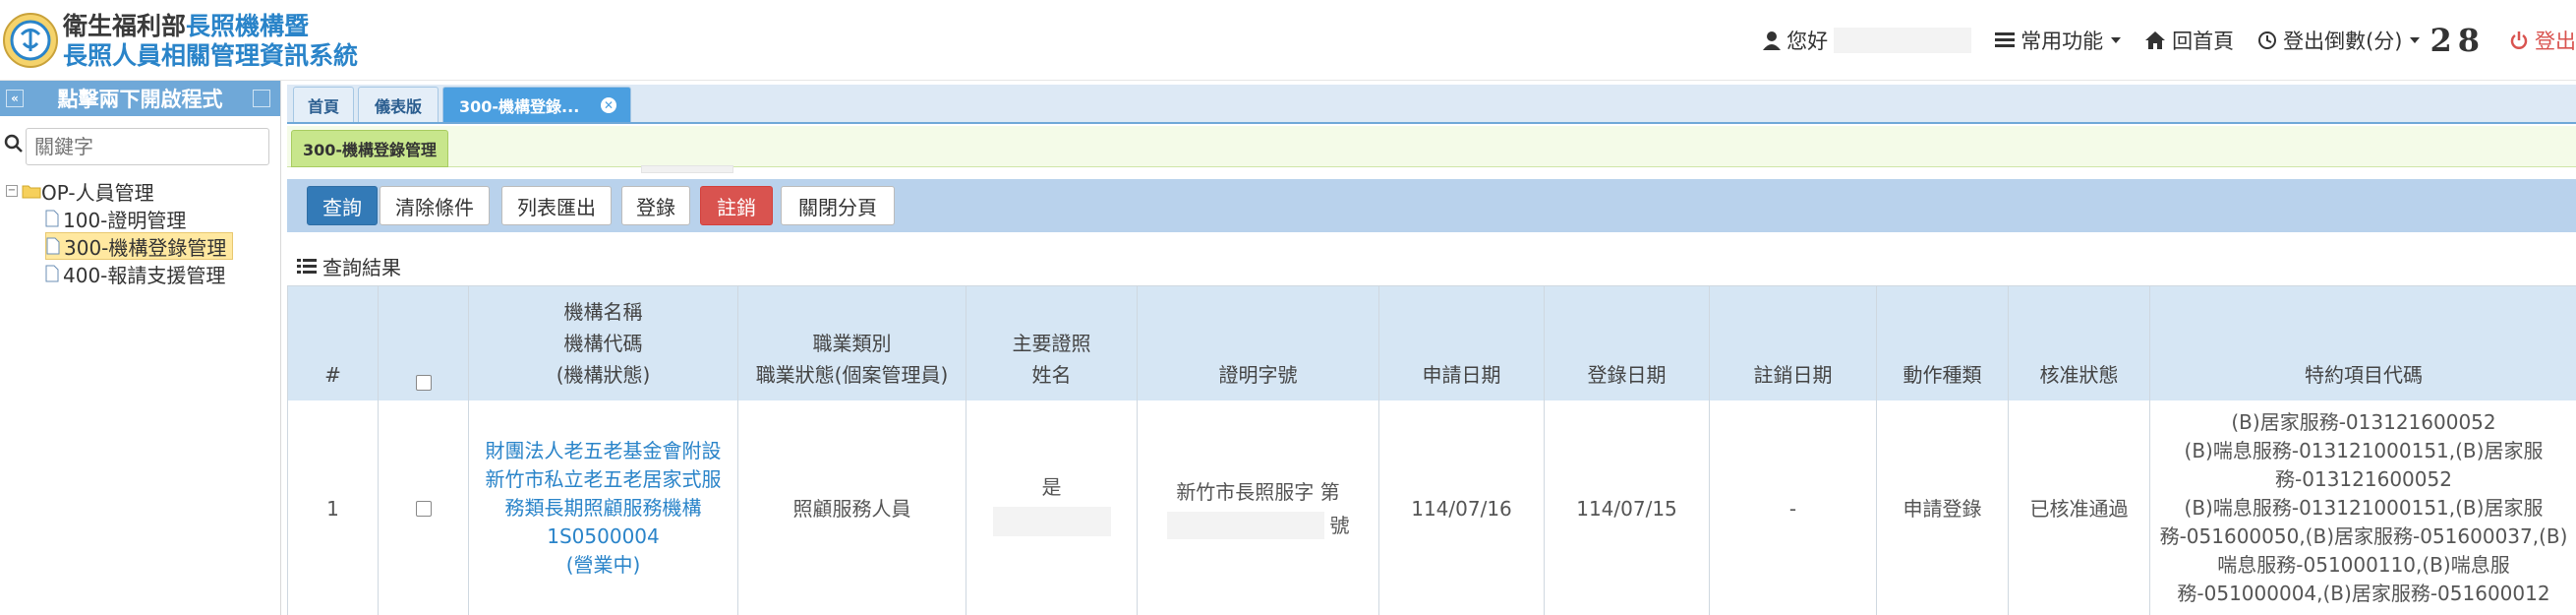  I want to click on col-main-cert-line1: 主要證照, so click(1051, 344).